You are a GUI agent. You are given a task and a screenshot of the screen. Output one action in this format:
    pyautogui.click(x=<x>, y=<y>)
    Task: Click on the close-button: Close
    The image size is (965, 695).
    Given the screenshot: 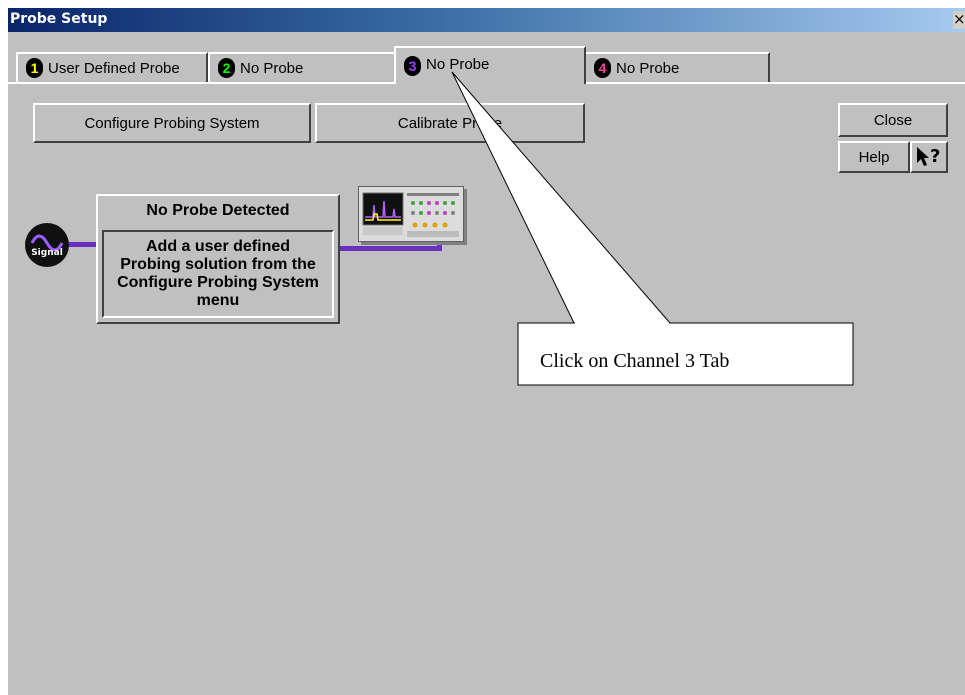 What is the action you would take?
    pyautogui.click(x=893, y=120)
    